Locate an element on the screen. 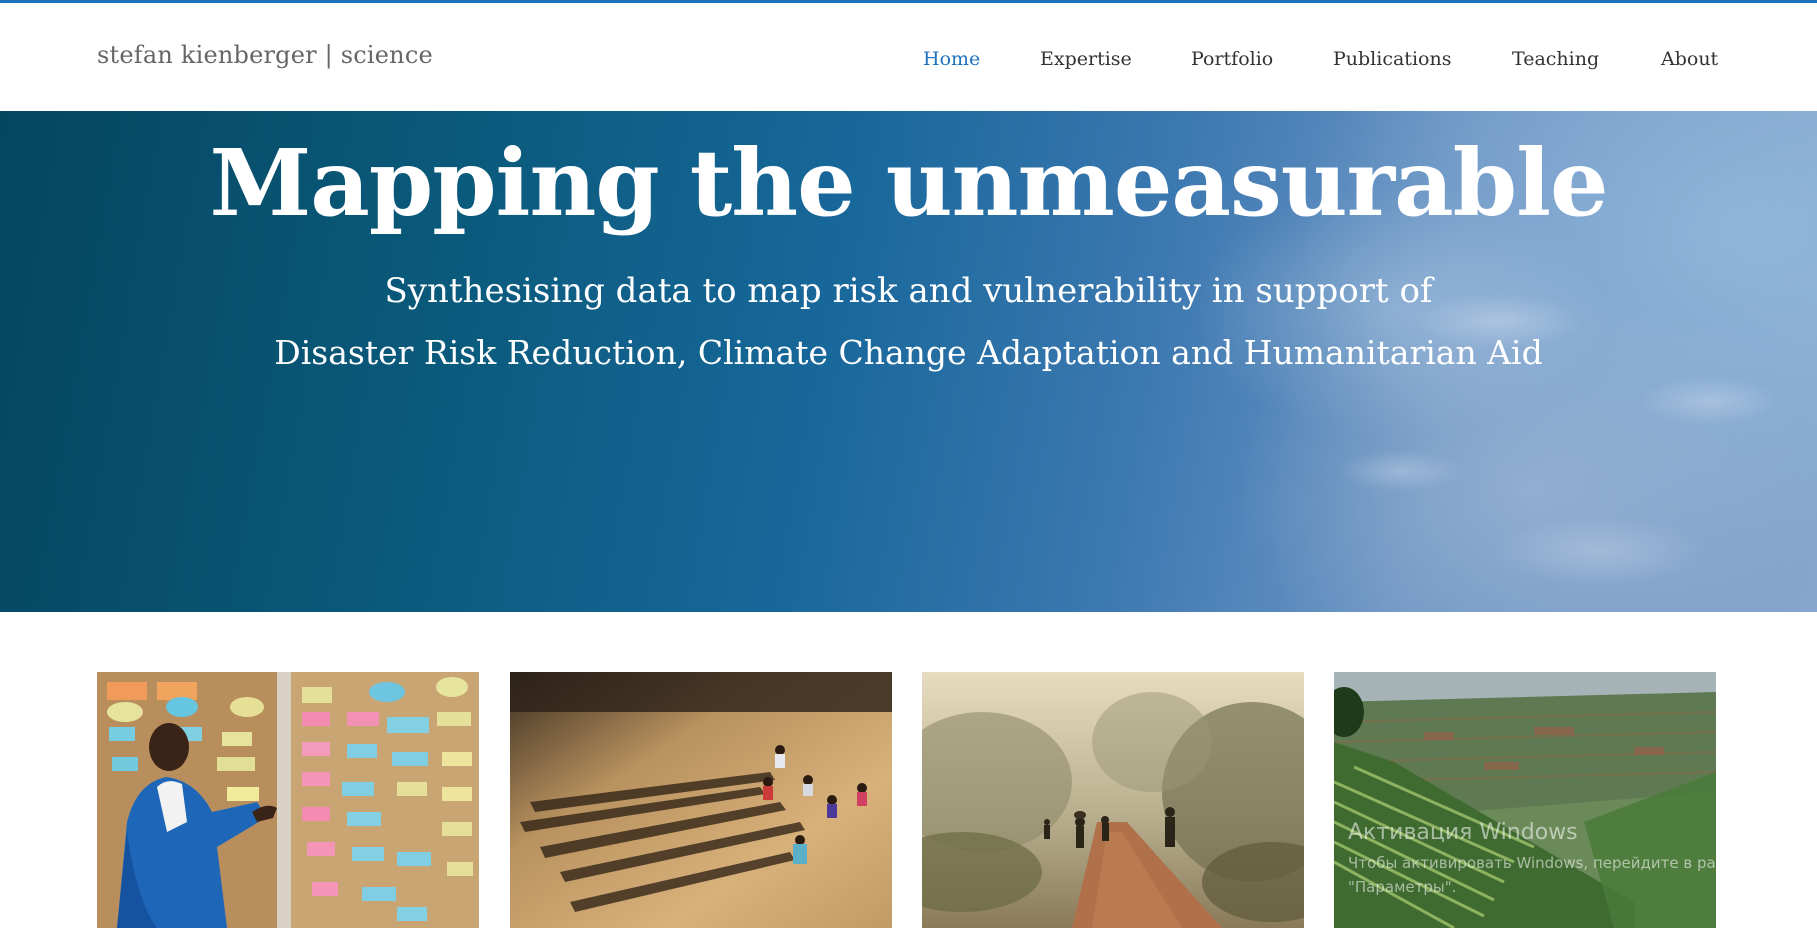 This screenshot has width=1817, height=937. gallery-image-workshop is located at coordinates (288, 800).